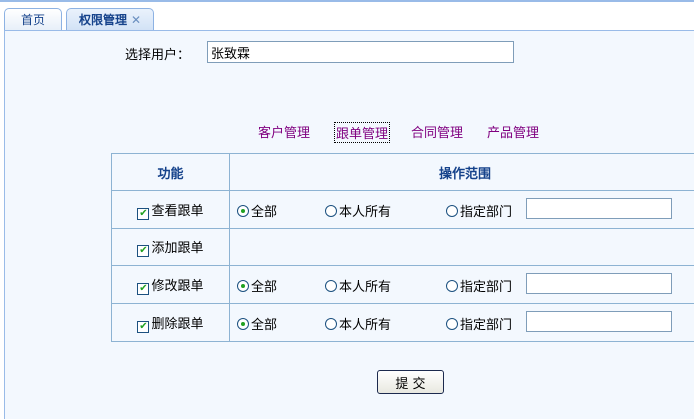  Describe the element at coordinates (177, 248) in the screenshot. I see `function-label: 添加跟单` at that location.